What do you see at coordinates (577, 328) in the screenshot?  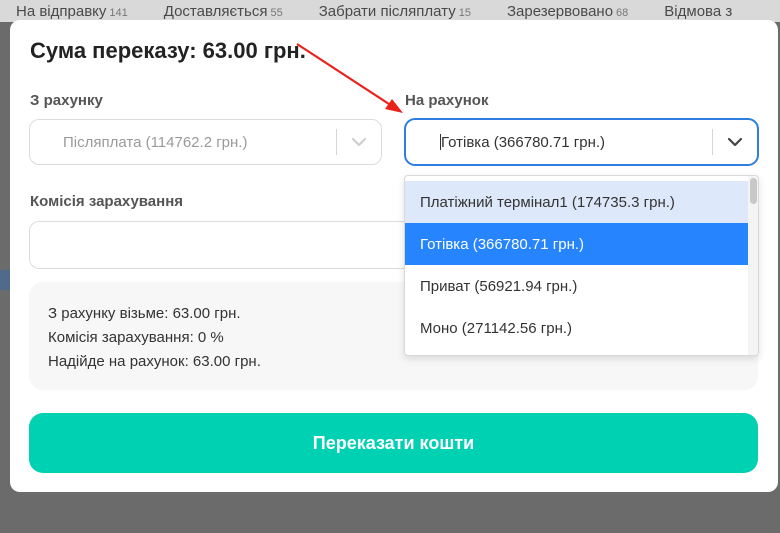 I see `dropdown-option: Моно (271142.56 грн.)` at bounding box center [577, 328].